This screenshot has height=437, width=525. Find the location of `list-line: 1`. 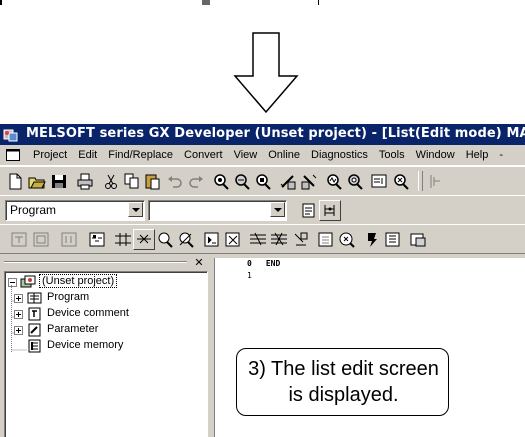

list-line: 1 is located at coordinates (254, 275).